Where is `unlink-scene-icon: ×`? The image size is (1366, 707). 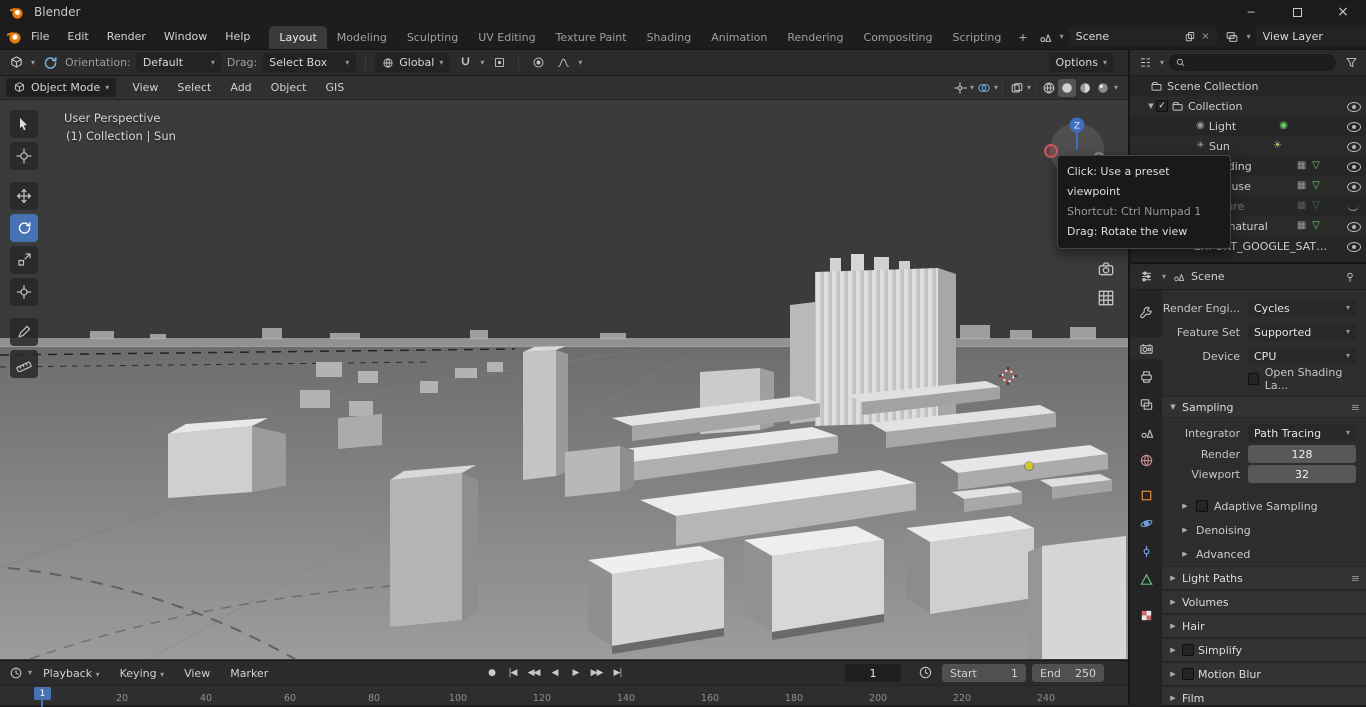 unlink-scene-icon: × is located at coordinates (1205, 36).